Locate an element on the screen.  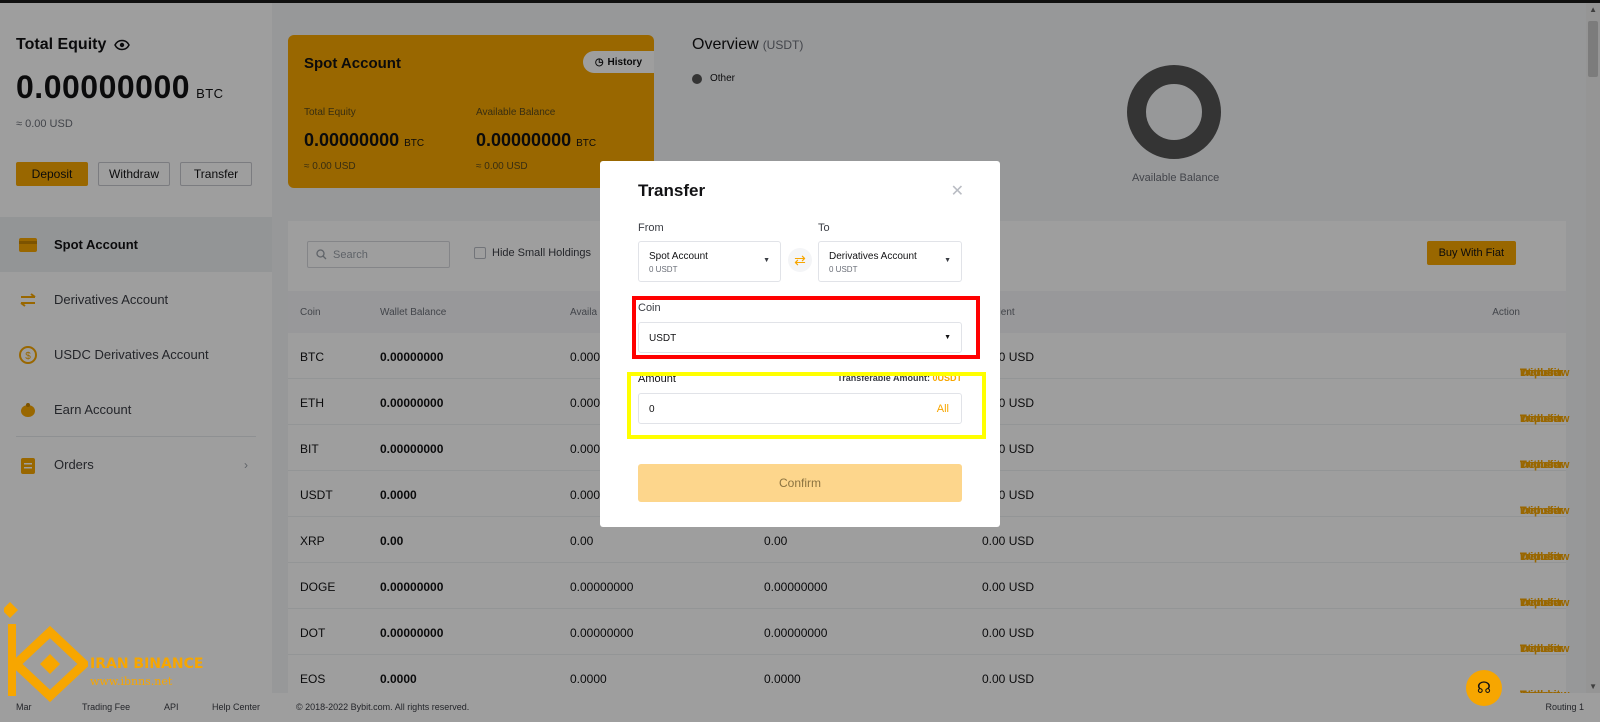
to-account-select: Derivatives Account 0 USDT ▼ is located at coordinates (890, 261).